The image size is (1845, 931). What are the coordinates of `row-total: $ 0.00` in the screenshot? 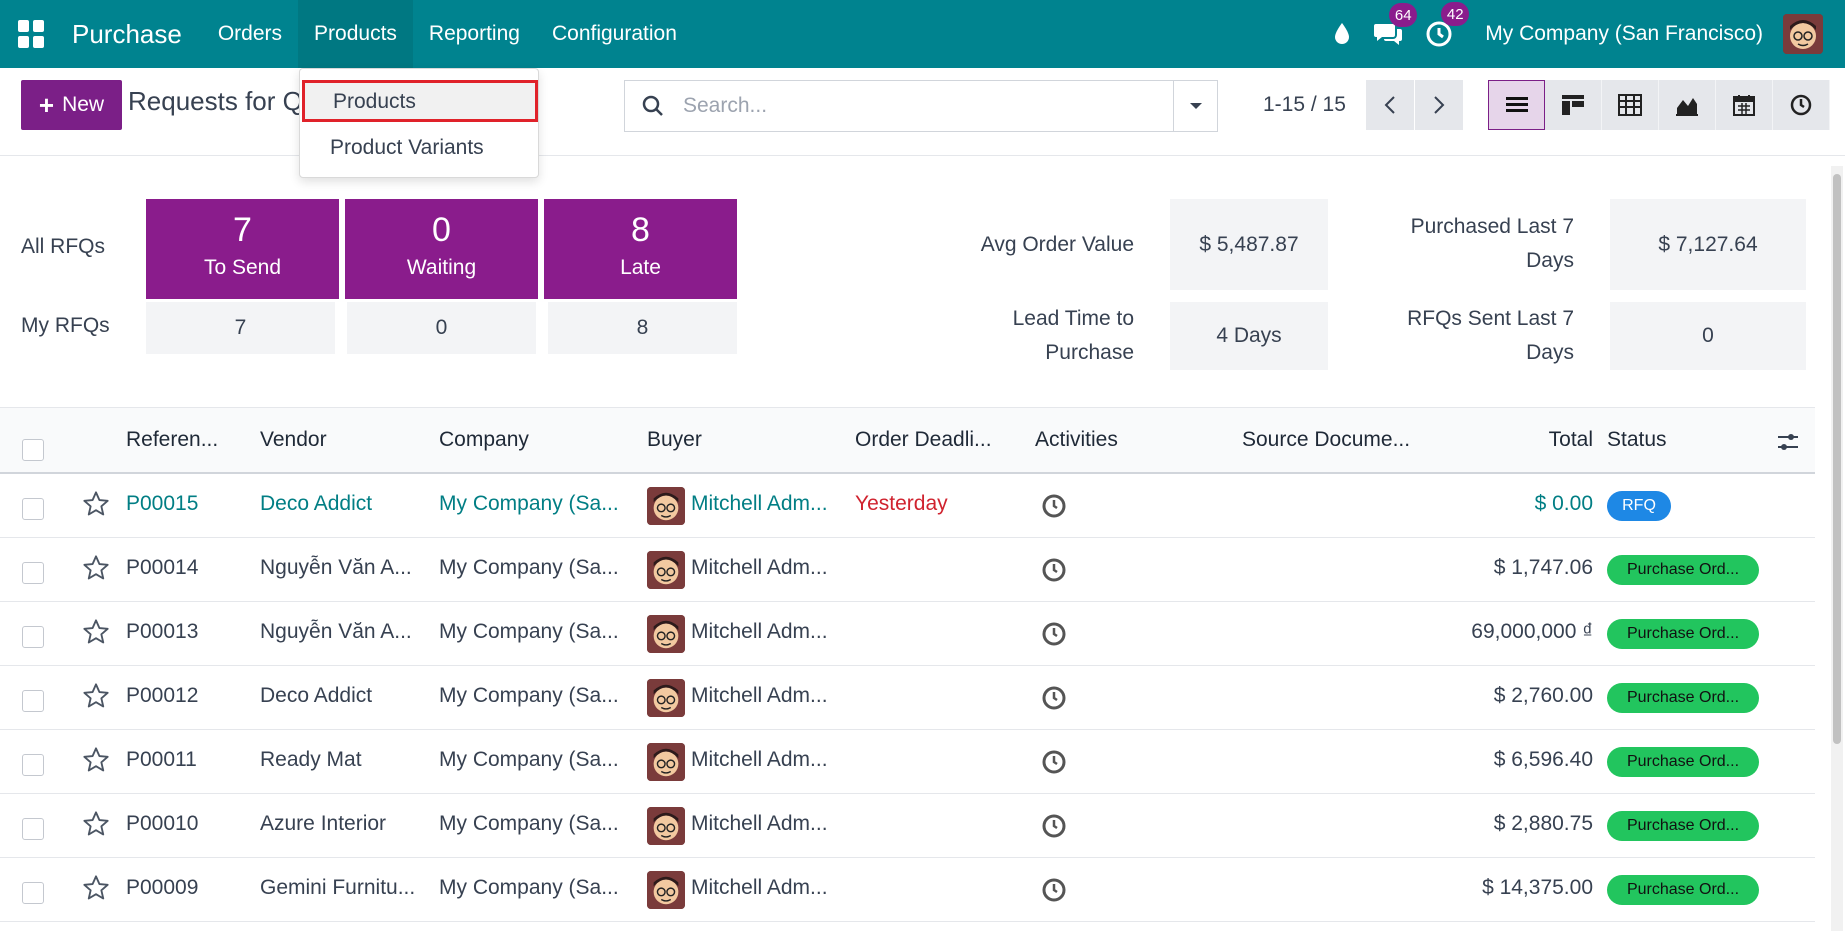 It's located at (1563, 503).